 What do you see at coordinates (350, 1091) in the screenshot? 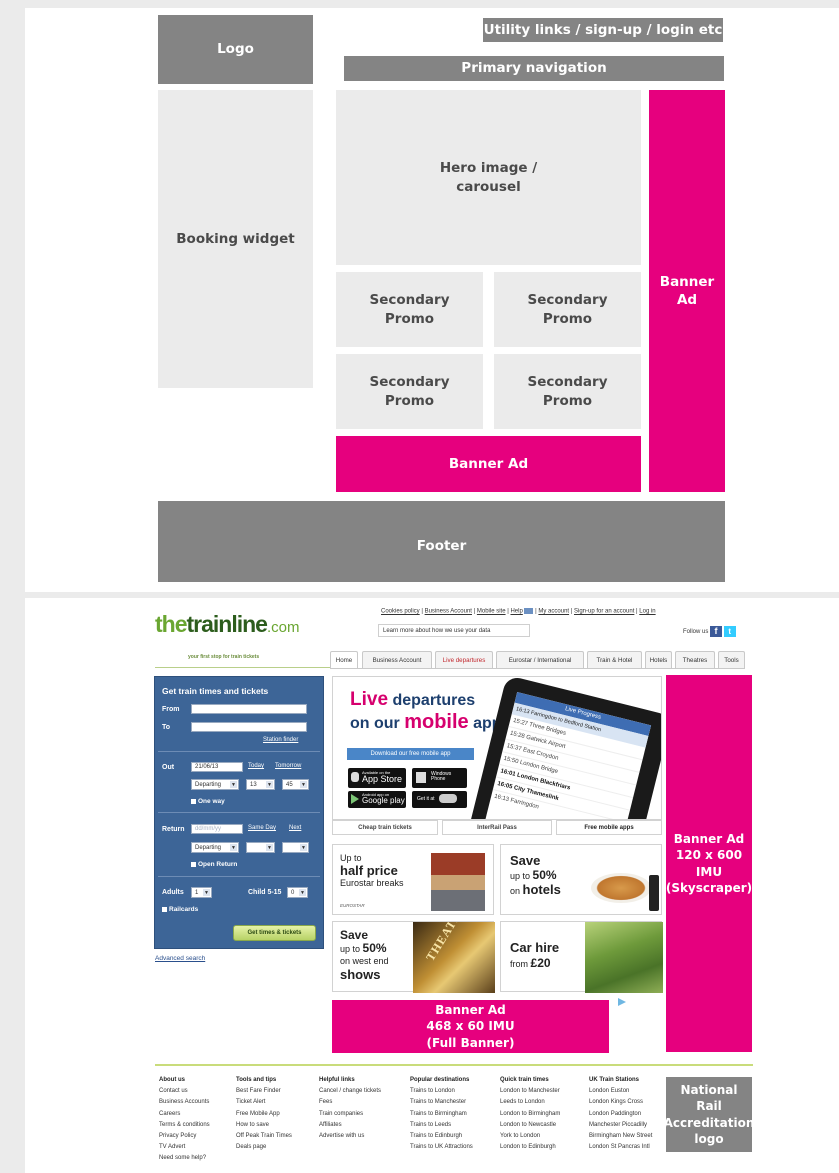
I see `footer-link: Cancel / change tickets` at bounding box center [350, 1091].